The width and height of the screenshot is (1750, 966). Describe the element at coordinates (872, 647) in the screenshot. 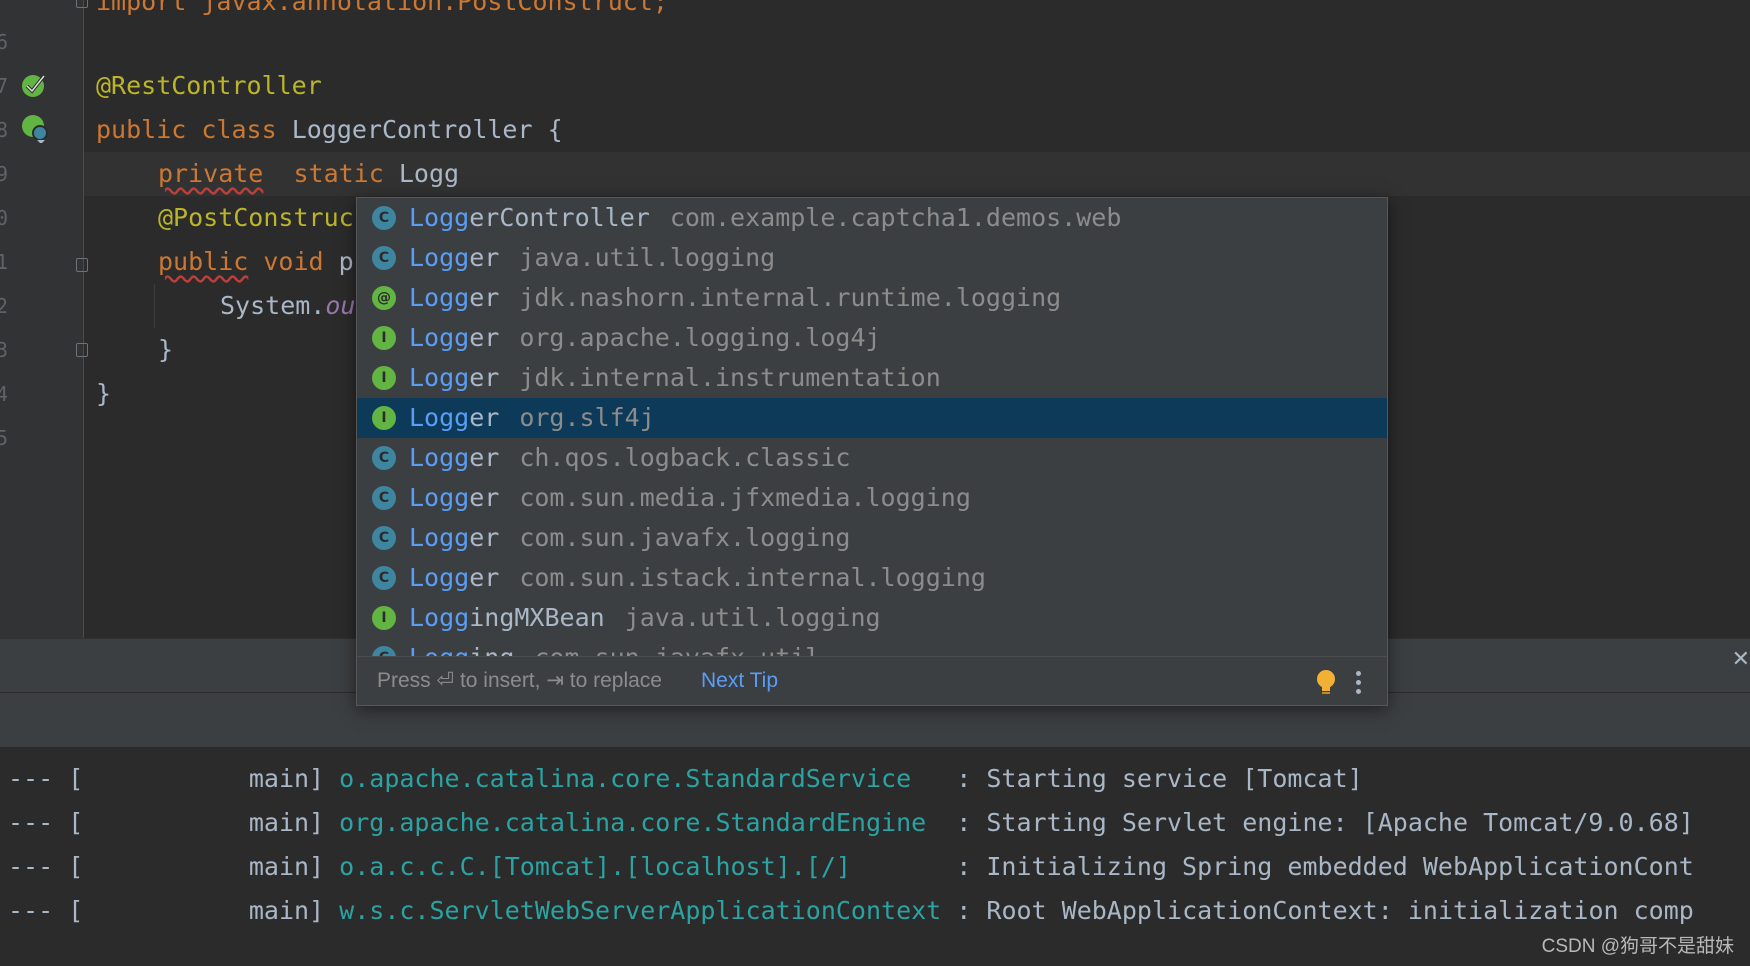

I see `completion-item: C Loggingcom.sun.javafx.util` at that location.